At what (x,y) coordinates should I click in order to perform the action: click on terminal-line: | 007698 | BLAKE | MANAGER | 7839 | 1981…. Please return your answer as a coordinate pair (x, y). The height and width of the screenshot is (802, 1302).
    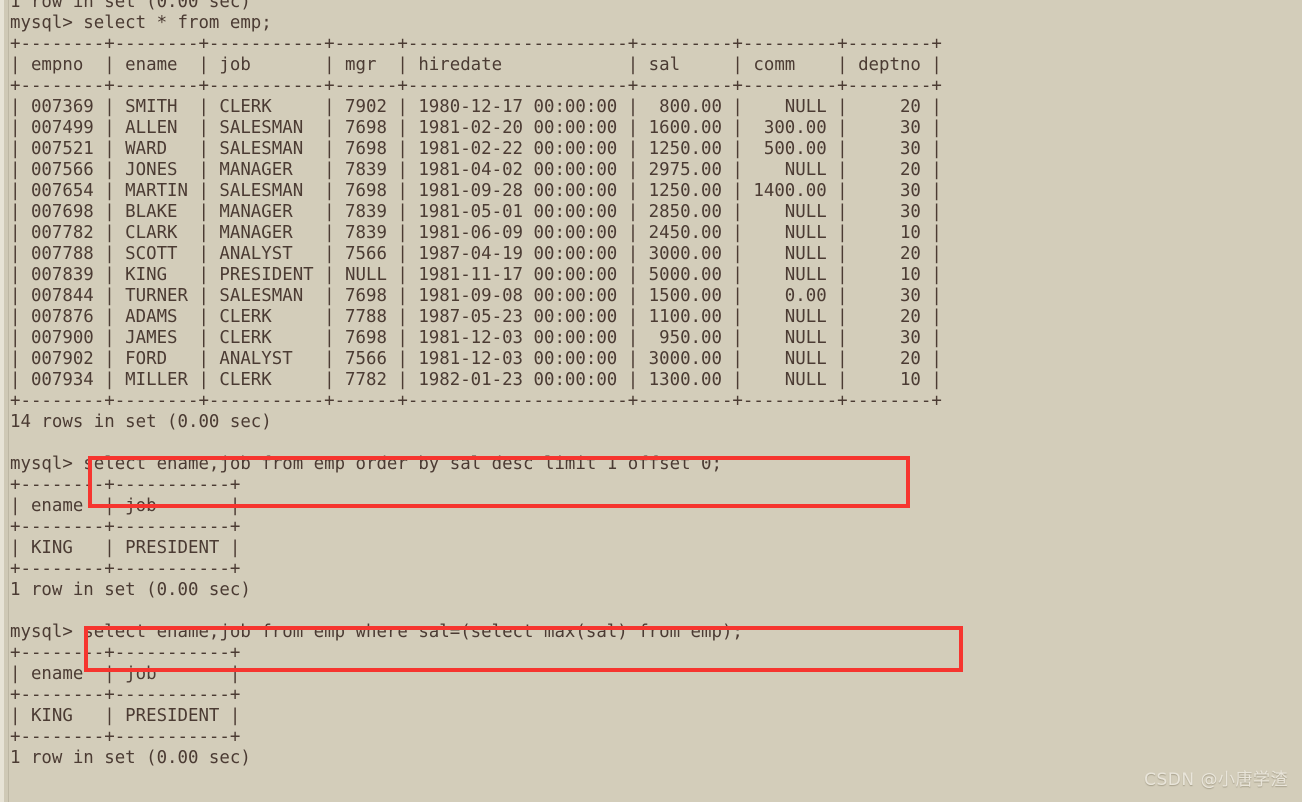
    Looking at the image, I should click on (476, 212).